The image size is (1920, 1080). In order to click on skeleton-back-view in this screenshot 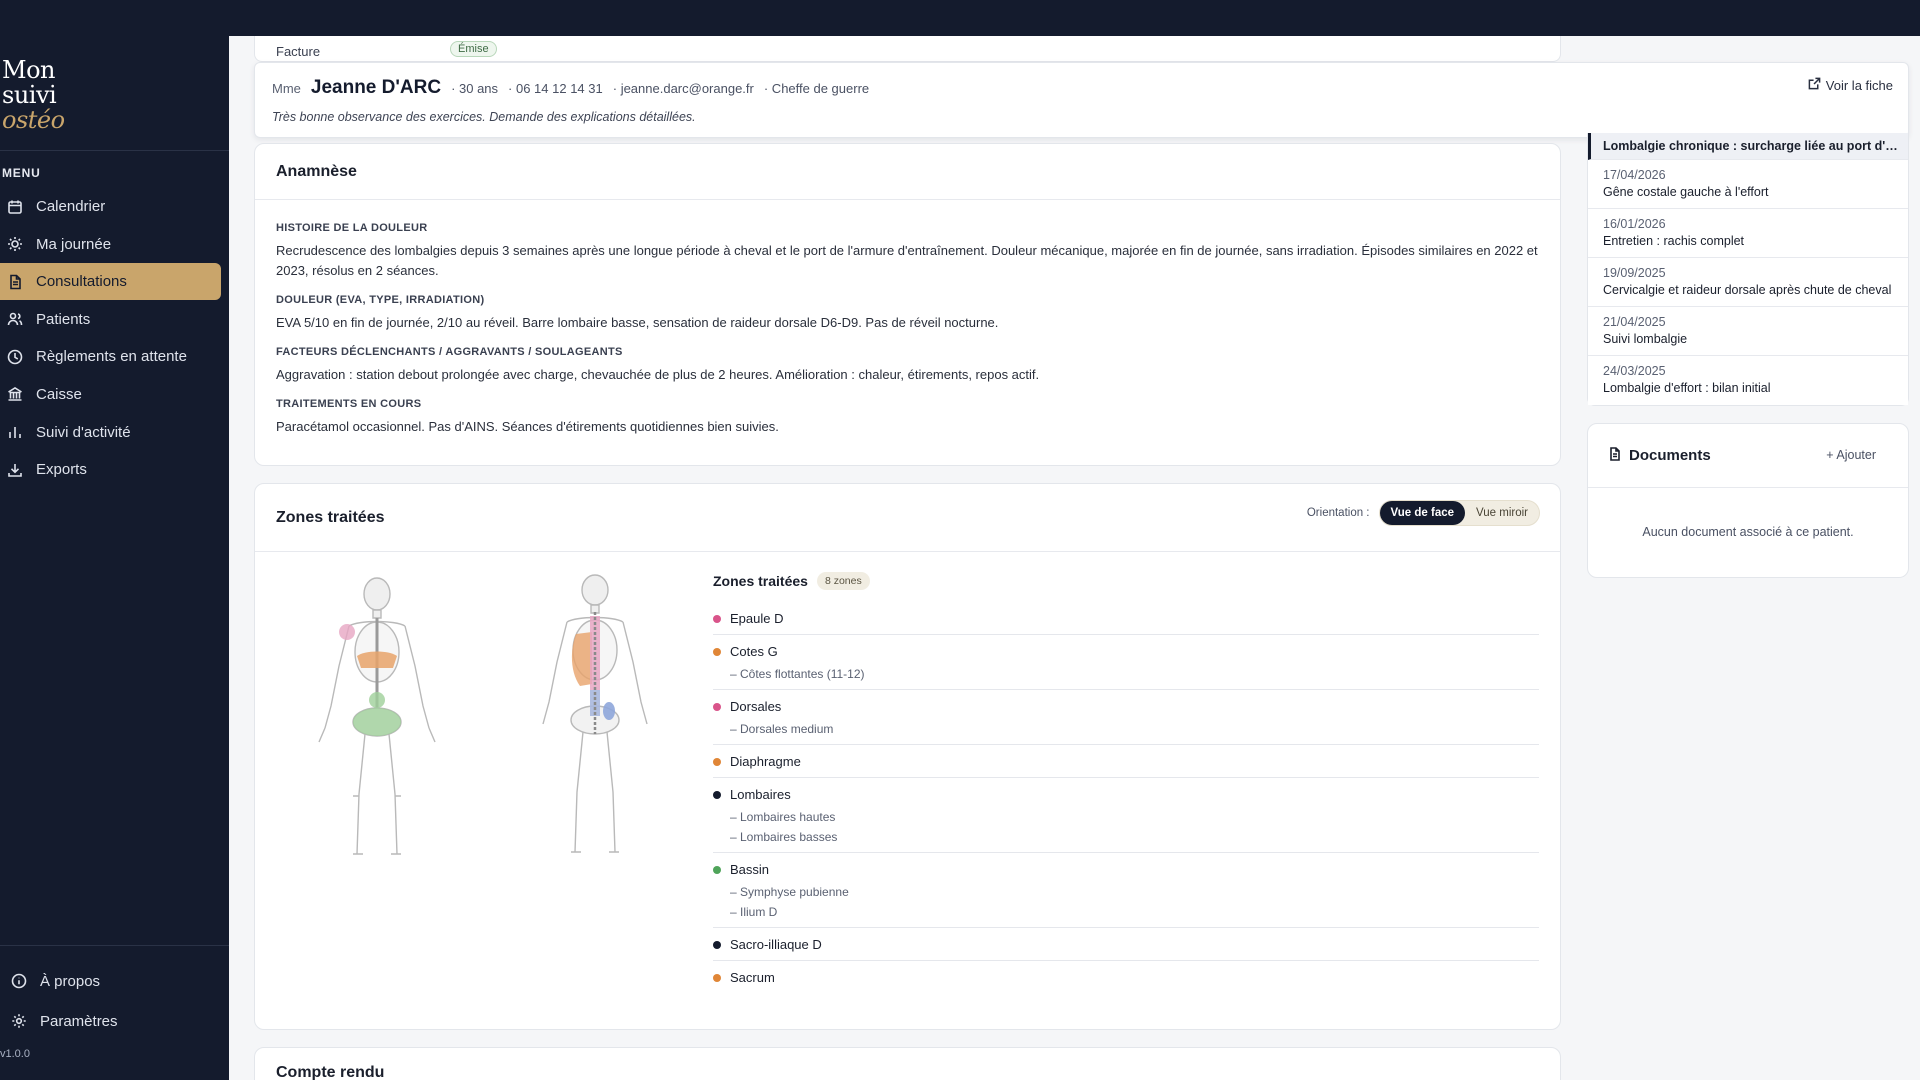, I will do `click(592, 722)`.